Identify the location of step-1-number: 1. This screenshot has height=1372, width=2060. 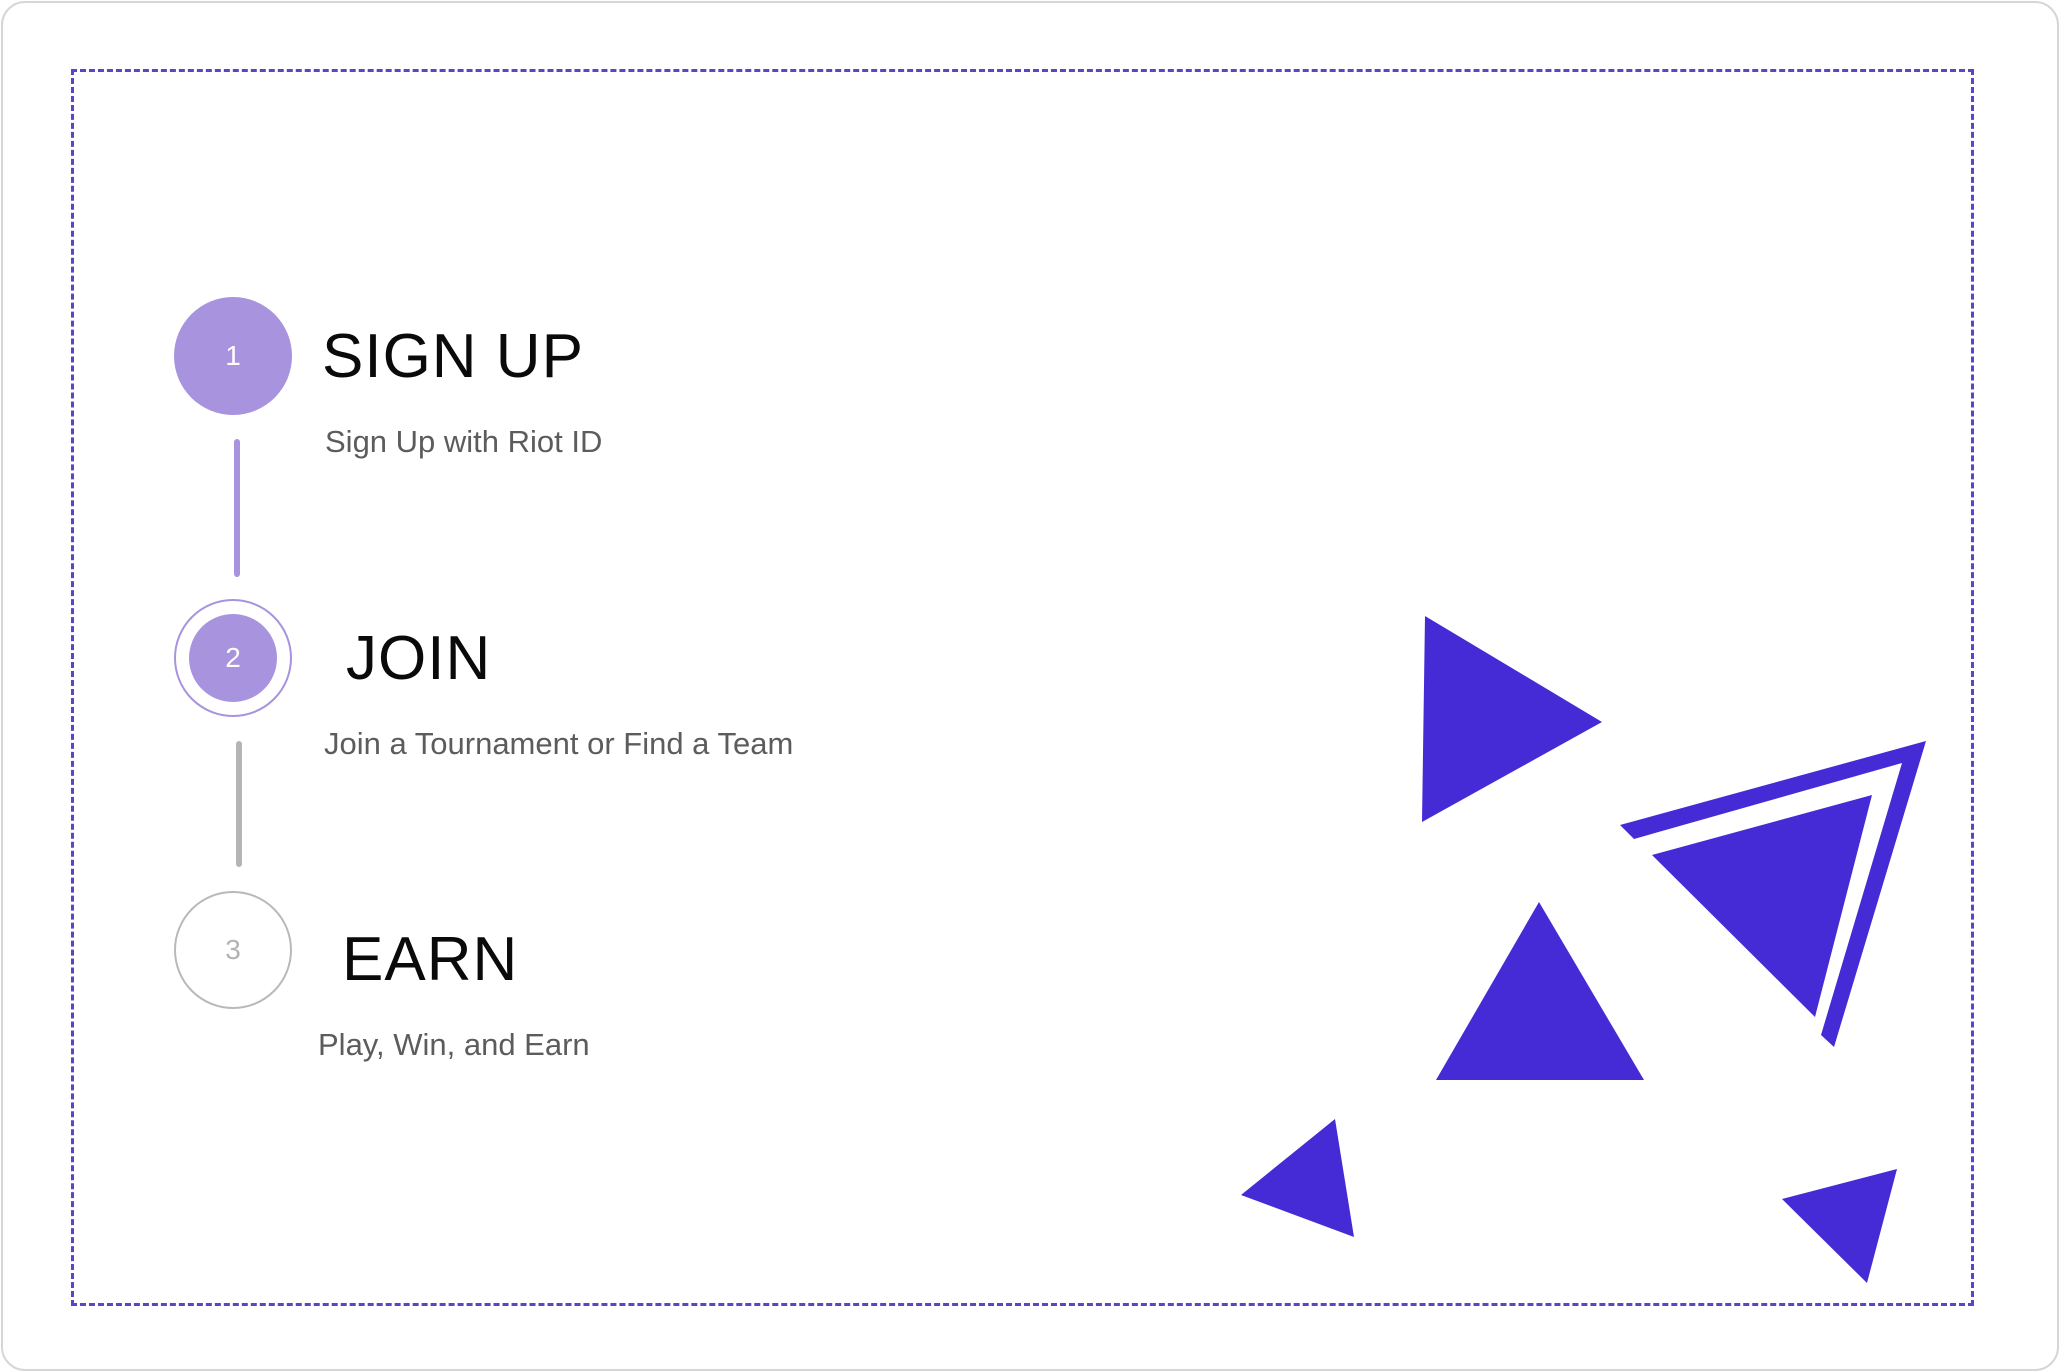
(233, 355).